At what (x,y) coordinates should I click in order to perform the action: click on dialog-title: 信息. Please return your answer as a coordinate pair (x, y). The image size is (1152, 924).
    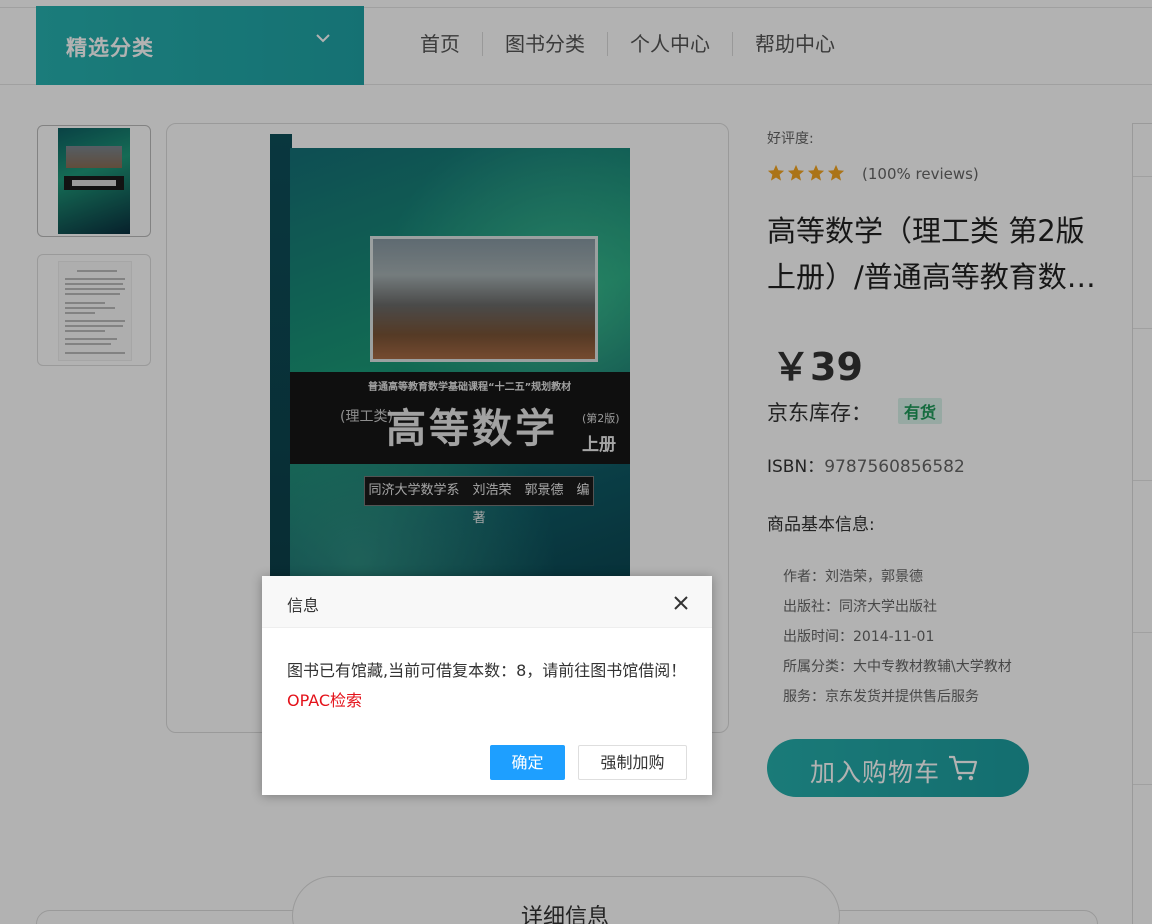
    Looking at the image, I should click on (303, 605).